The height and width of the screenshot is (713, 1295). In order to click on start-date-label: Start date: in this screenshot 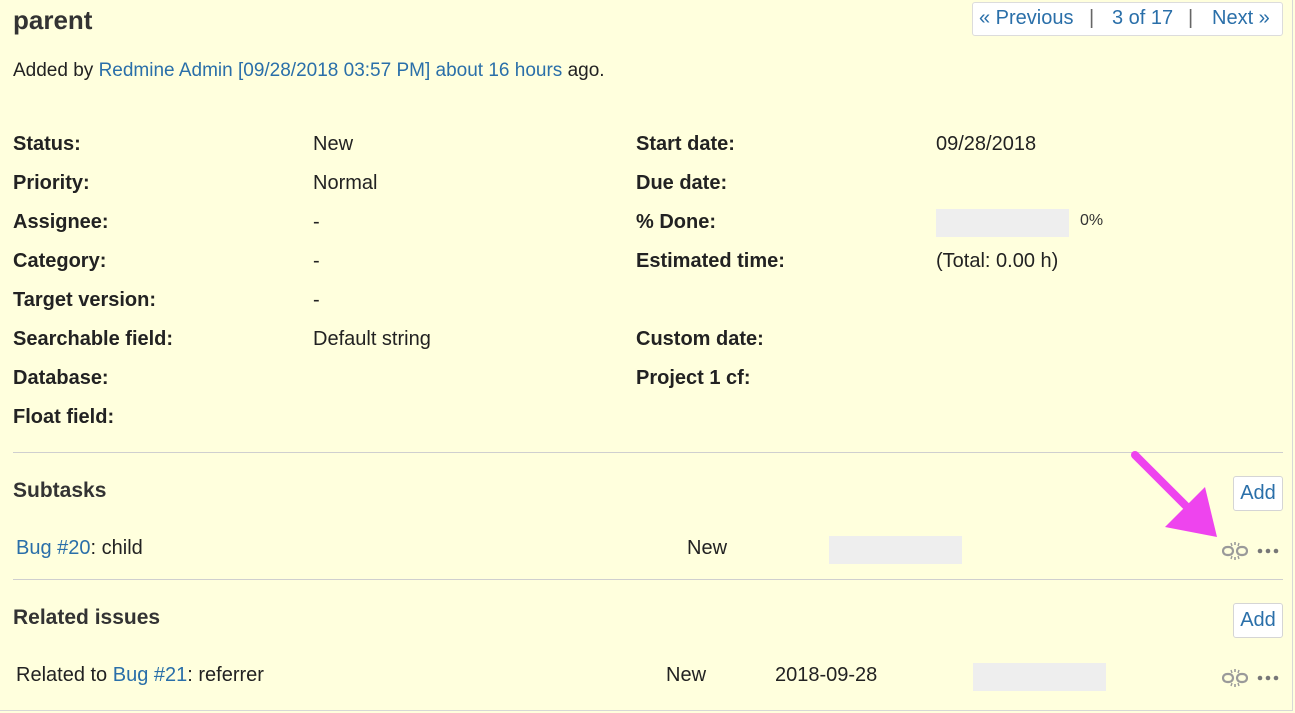, I will do `click(685, 144)`.